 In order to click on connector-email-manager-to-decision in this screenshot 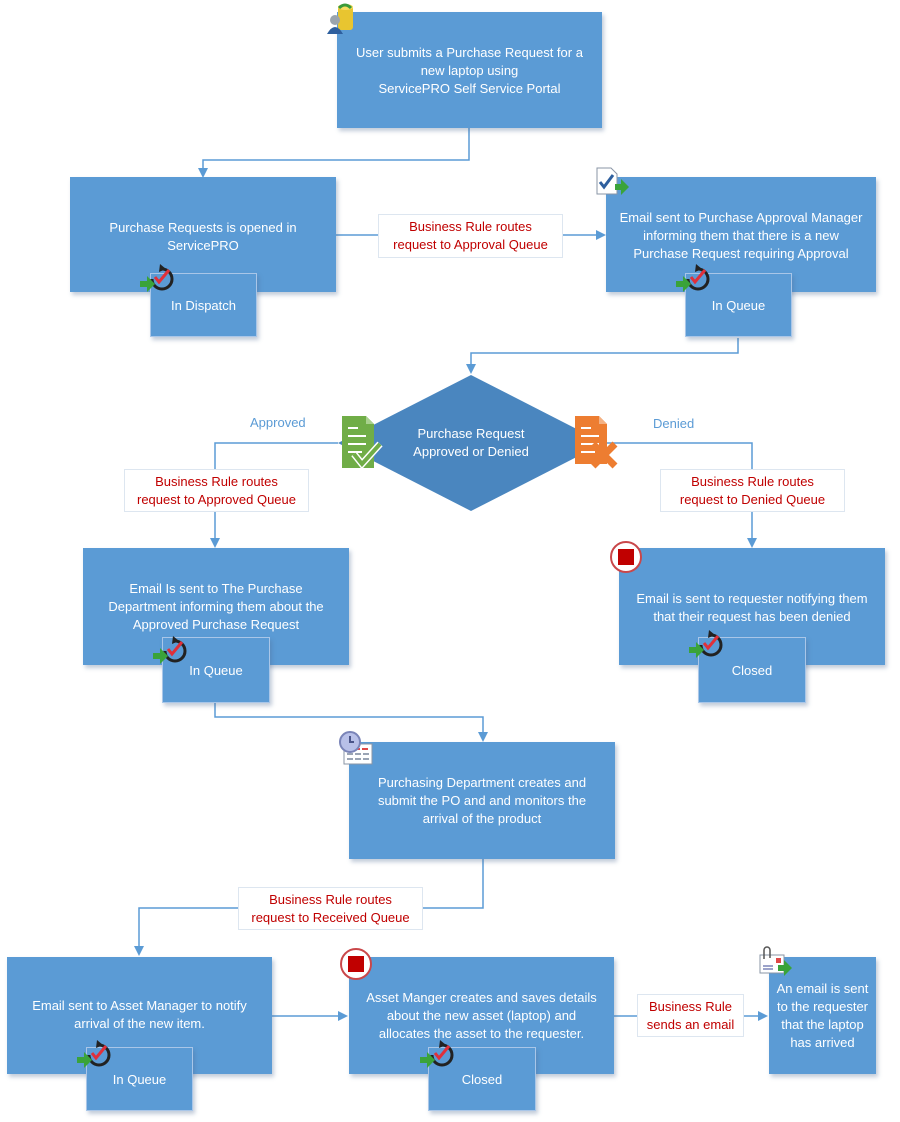, I will do `click(602, 356)`.